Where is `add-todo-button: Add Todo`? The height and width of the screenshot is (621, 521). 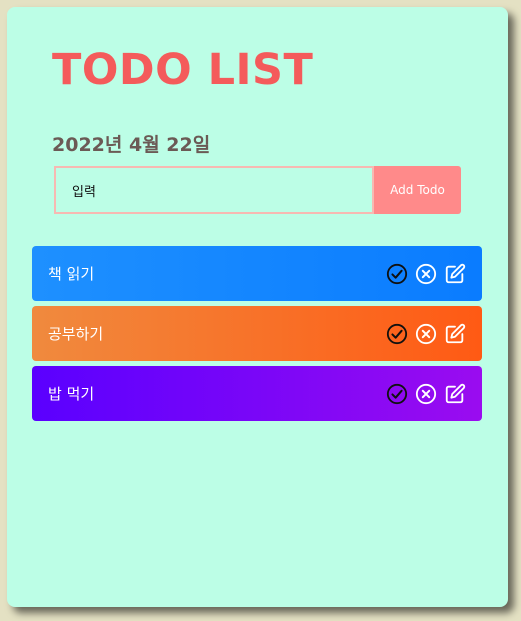
add-todo-button: Add Todo is located at coordinates (417, 190).